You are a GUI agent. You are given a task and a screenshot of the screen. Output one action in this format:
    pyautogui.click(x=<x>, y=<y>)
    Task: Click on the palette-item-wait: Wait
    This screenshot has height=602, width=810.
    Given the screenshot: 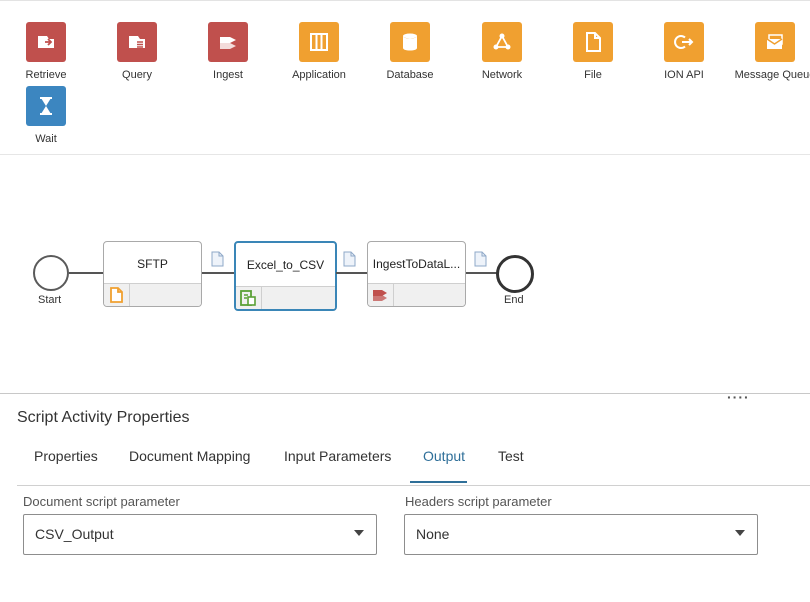 What is the action you would take?
    pyautogui.click(x=46, y=115)
    